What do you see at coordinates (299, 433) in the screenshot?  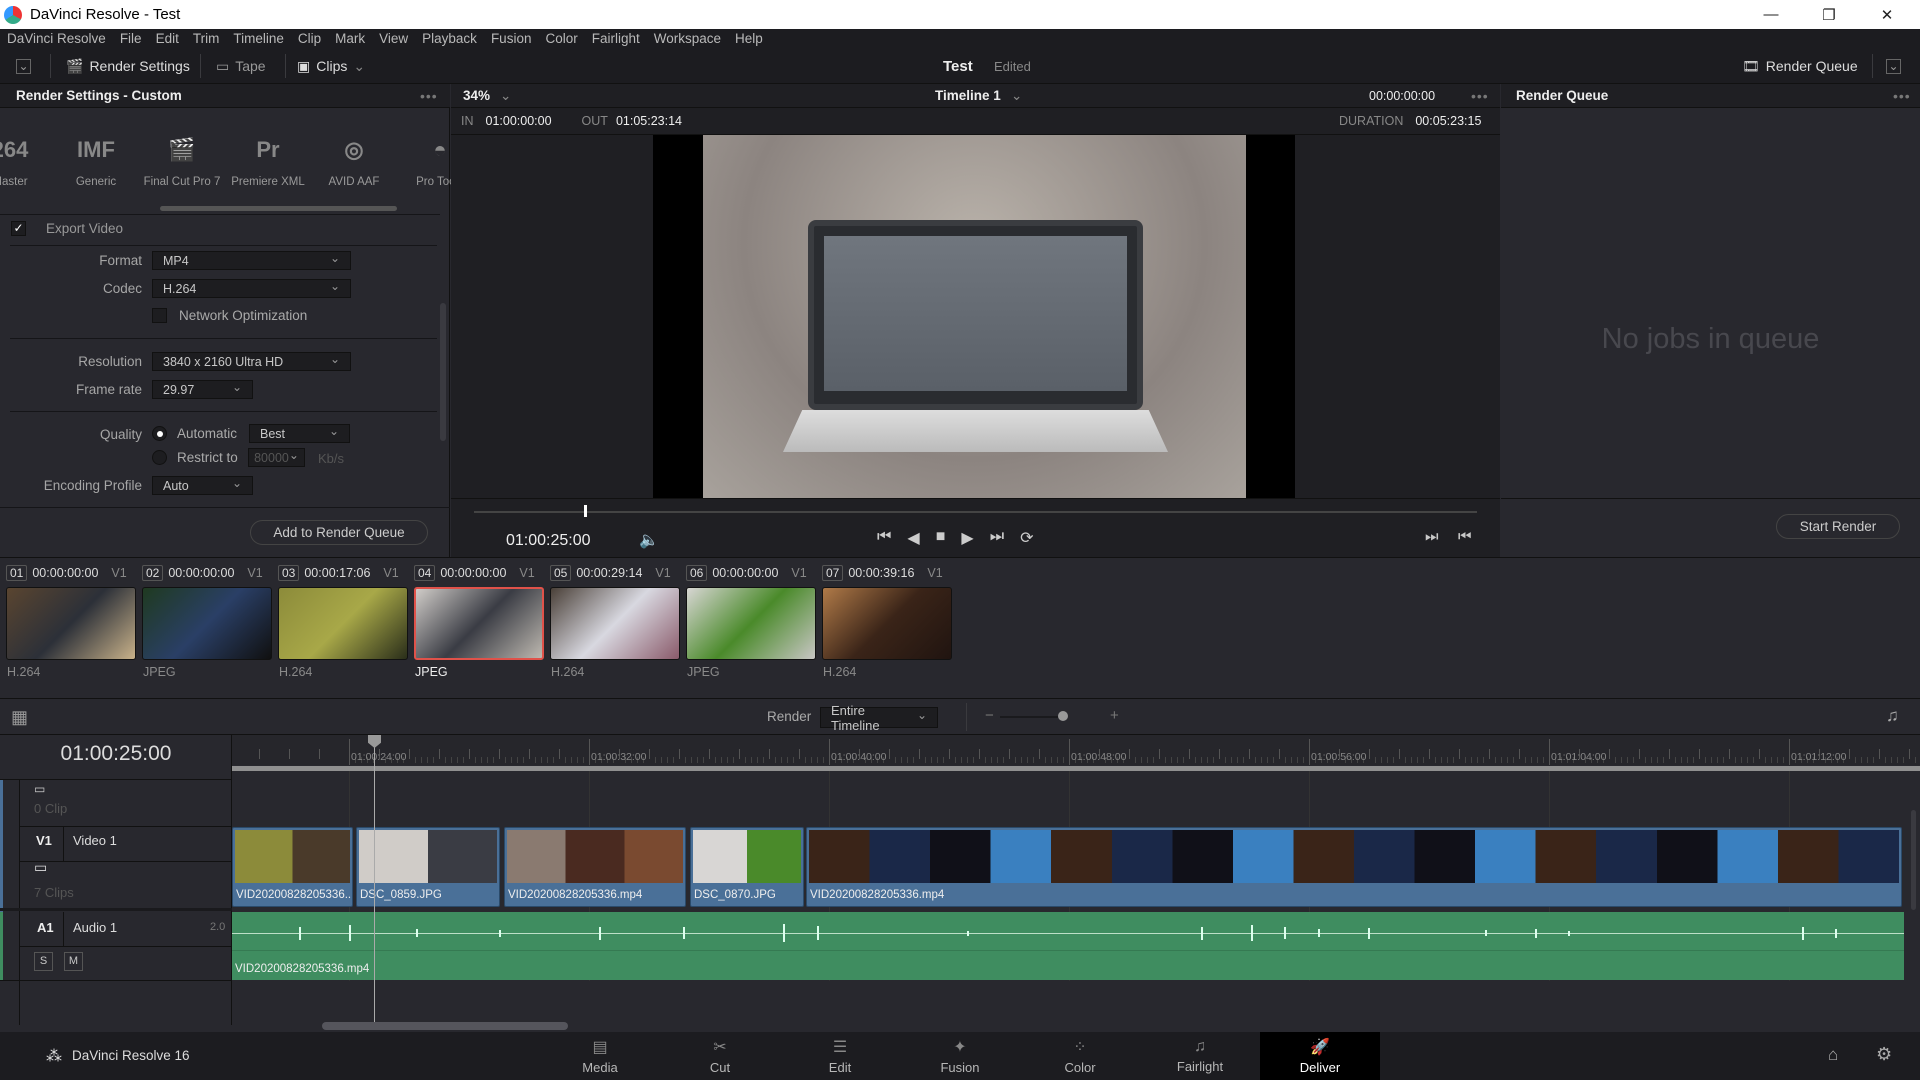 I see `quality-dropdown: Best` at bounding box center [299, 433].